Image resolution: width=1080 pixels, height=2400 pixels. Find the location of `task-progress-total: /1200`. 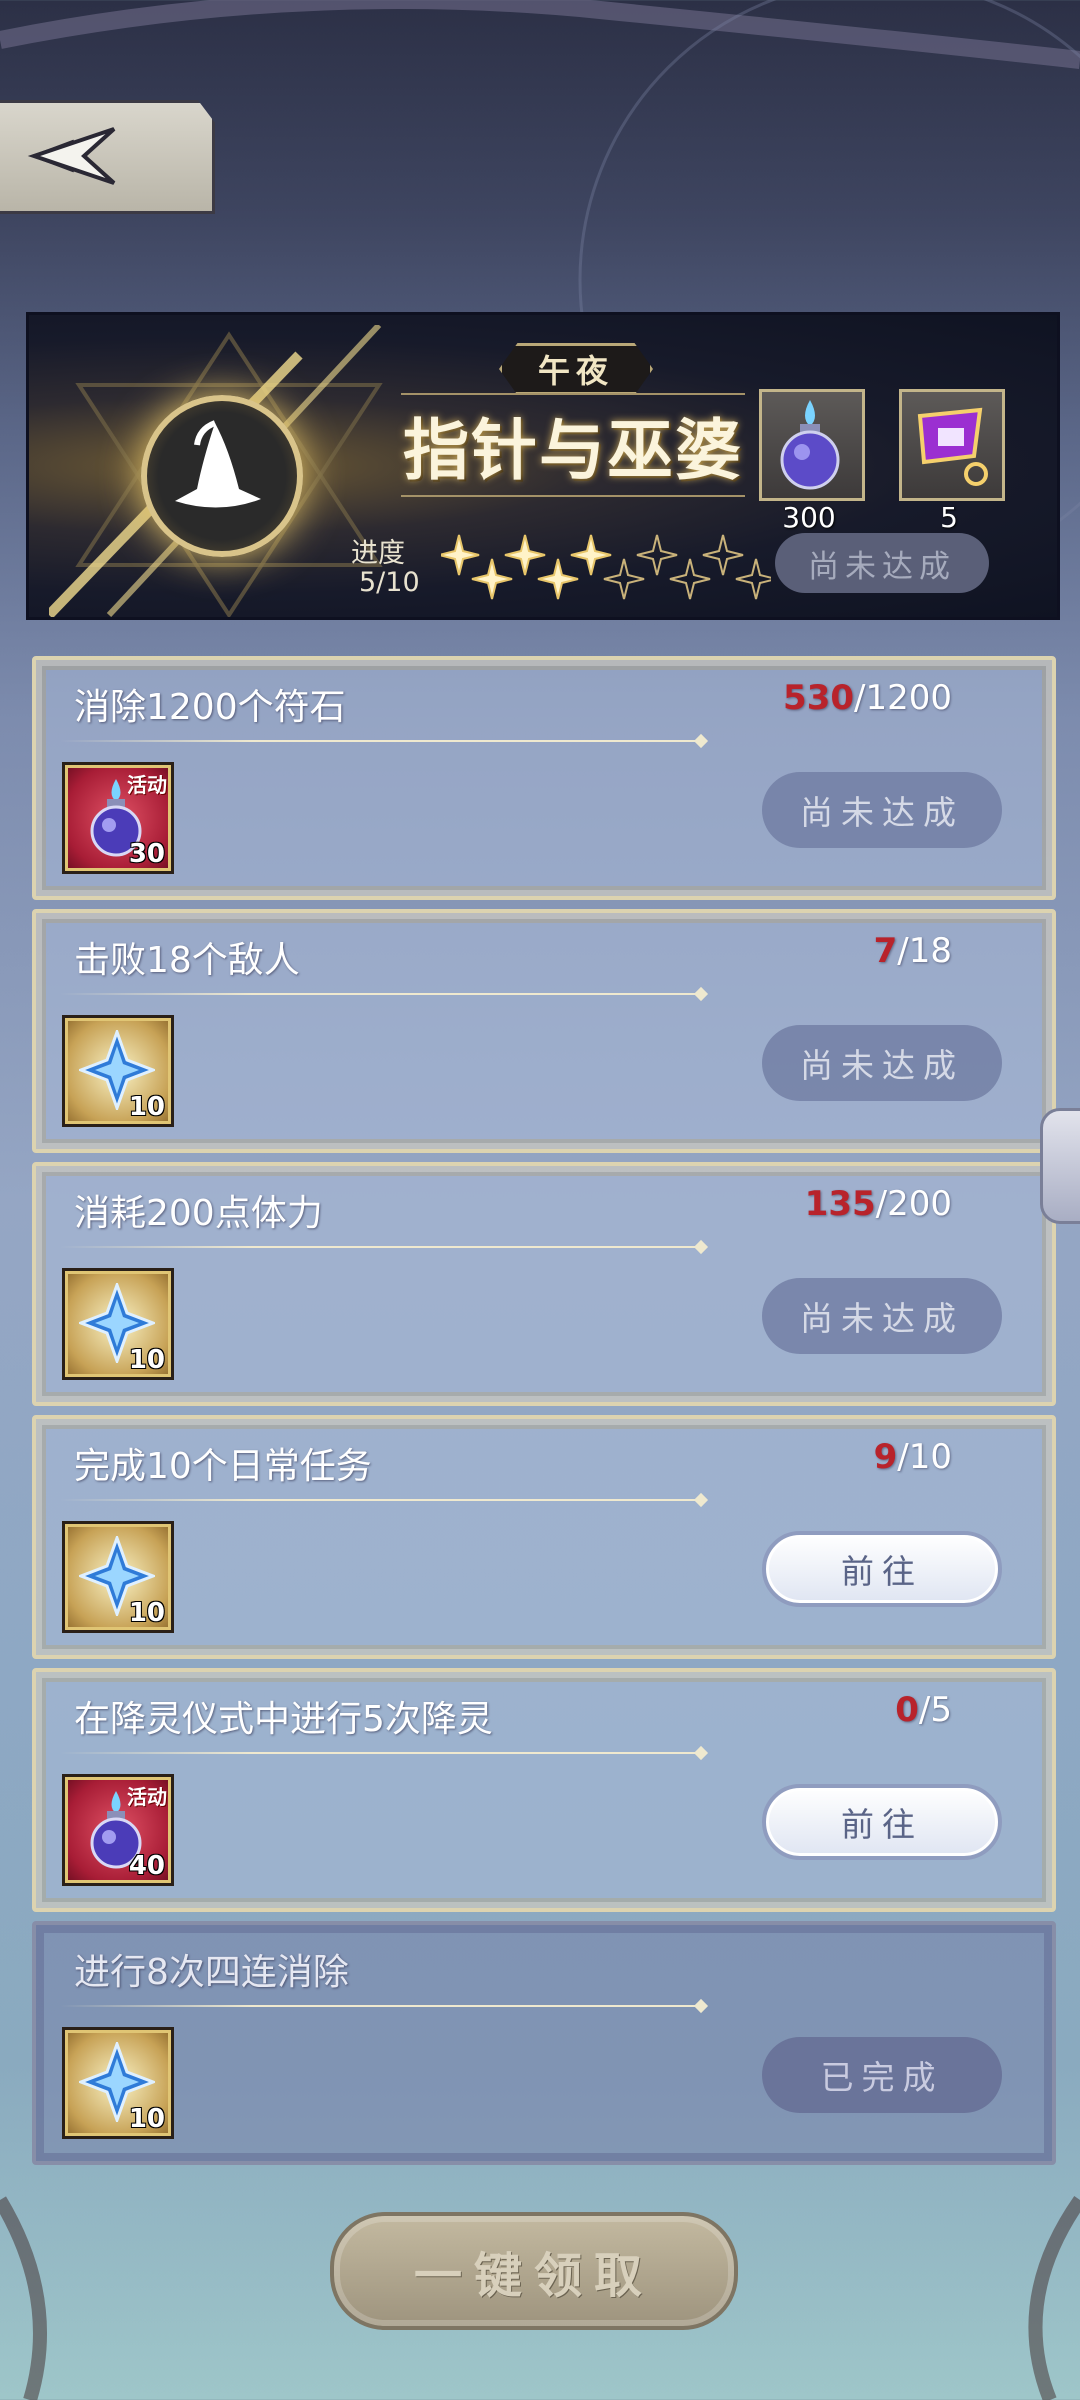

task-progress-total: /1200 is located at coordinates (903, 698).